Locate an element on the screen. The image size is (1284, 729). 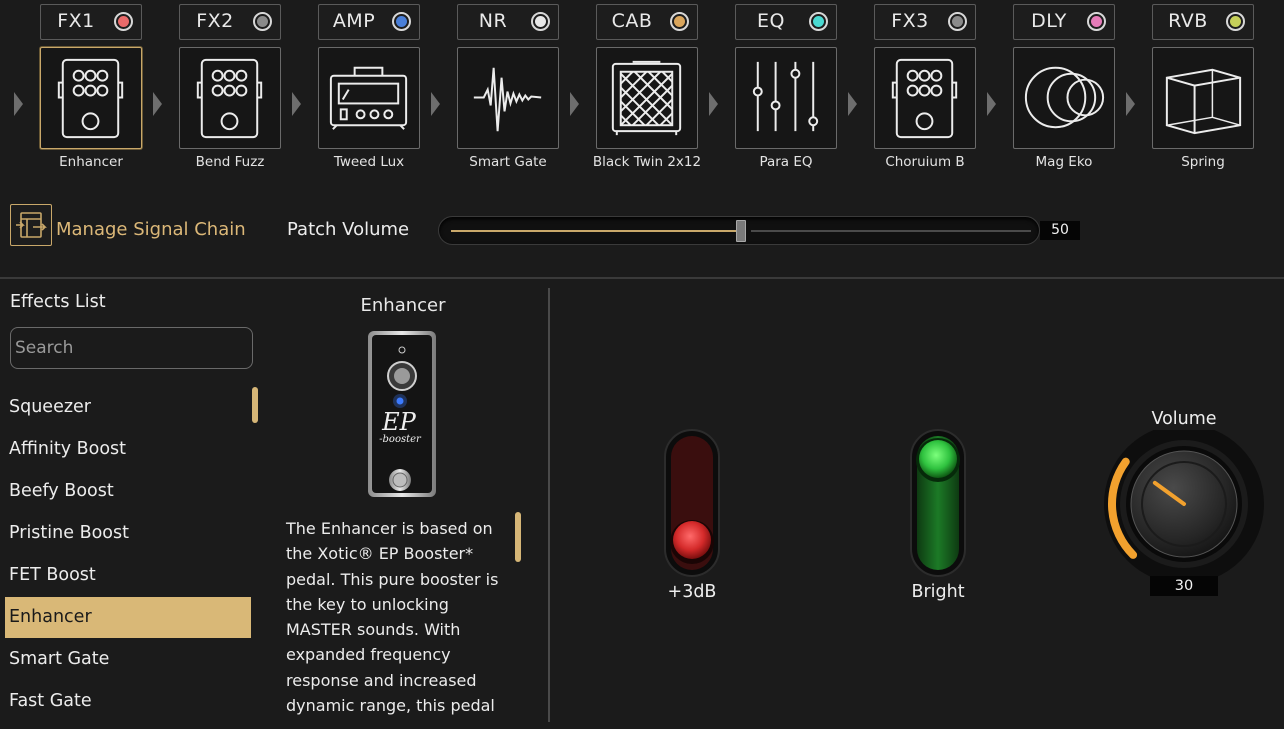
effects-list-item: Fast Gate is located at coordinates (128, 701).